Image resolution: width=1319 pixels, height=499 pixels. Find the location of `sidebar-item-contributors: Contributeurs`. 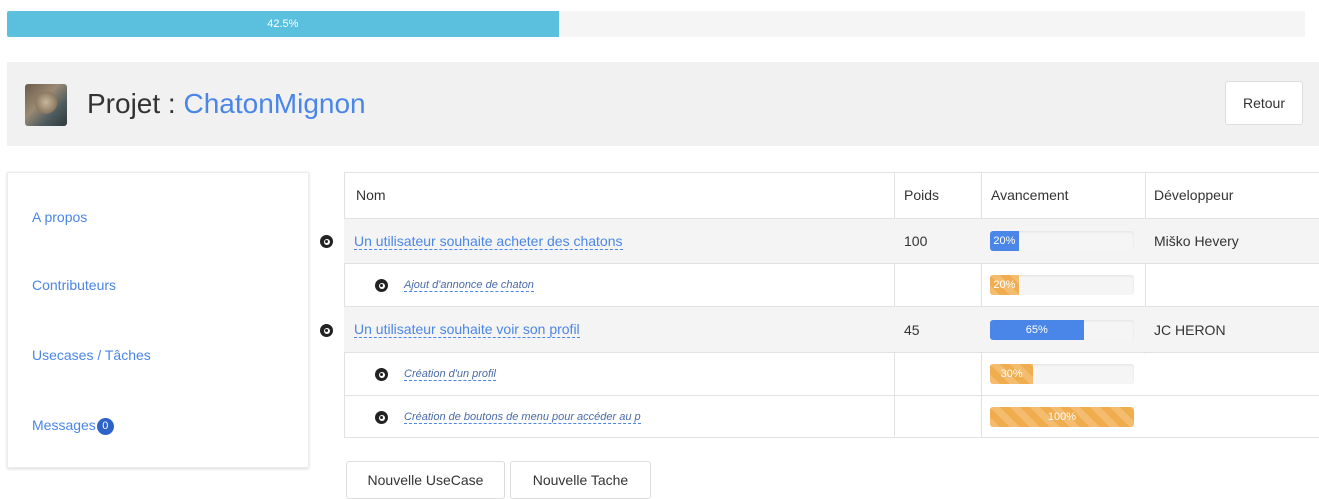

sidebar-item-contributors: Contributeurs is located at coordinates (74, 285).